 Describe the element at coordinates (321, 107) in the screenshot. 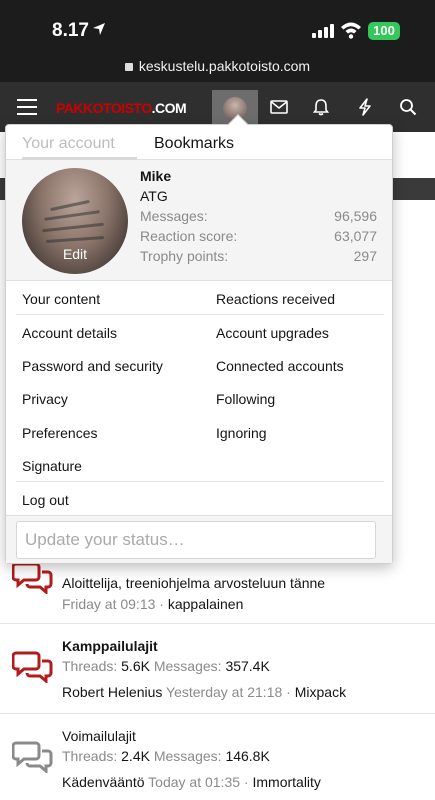

I see `bell-icon` at that location.